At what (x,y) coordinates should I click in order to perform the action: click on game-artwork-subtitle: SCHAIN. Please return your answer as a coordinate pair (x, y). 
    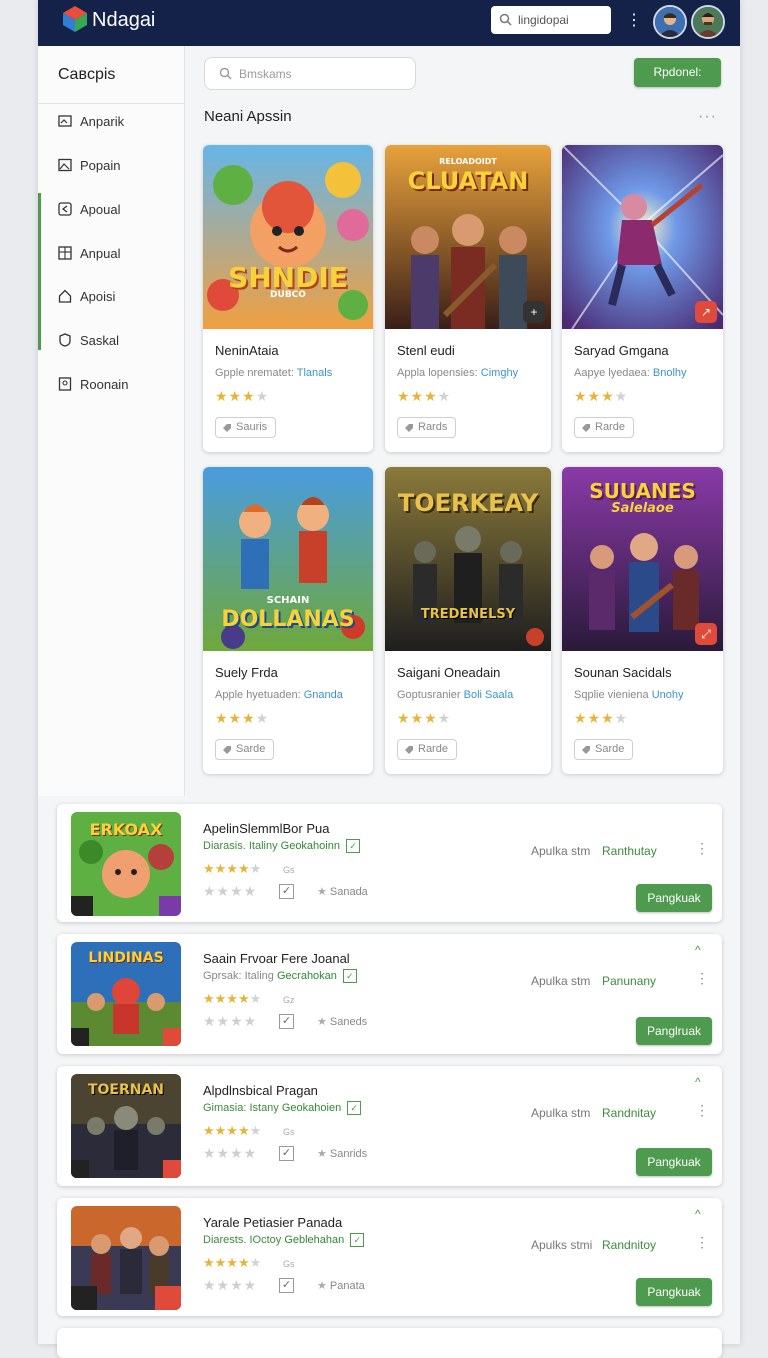
    Looking at the image, I should click on (288, 600).